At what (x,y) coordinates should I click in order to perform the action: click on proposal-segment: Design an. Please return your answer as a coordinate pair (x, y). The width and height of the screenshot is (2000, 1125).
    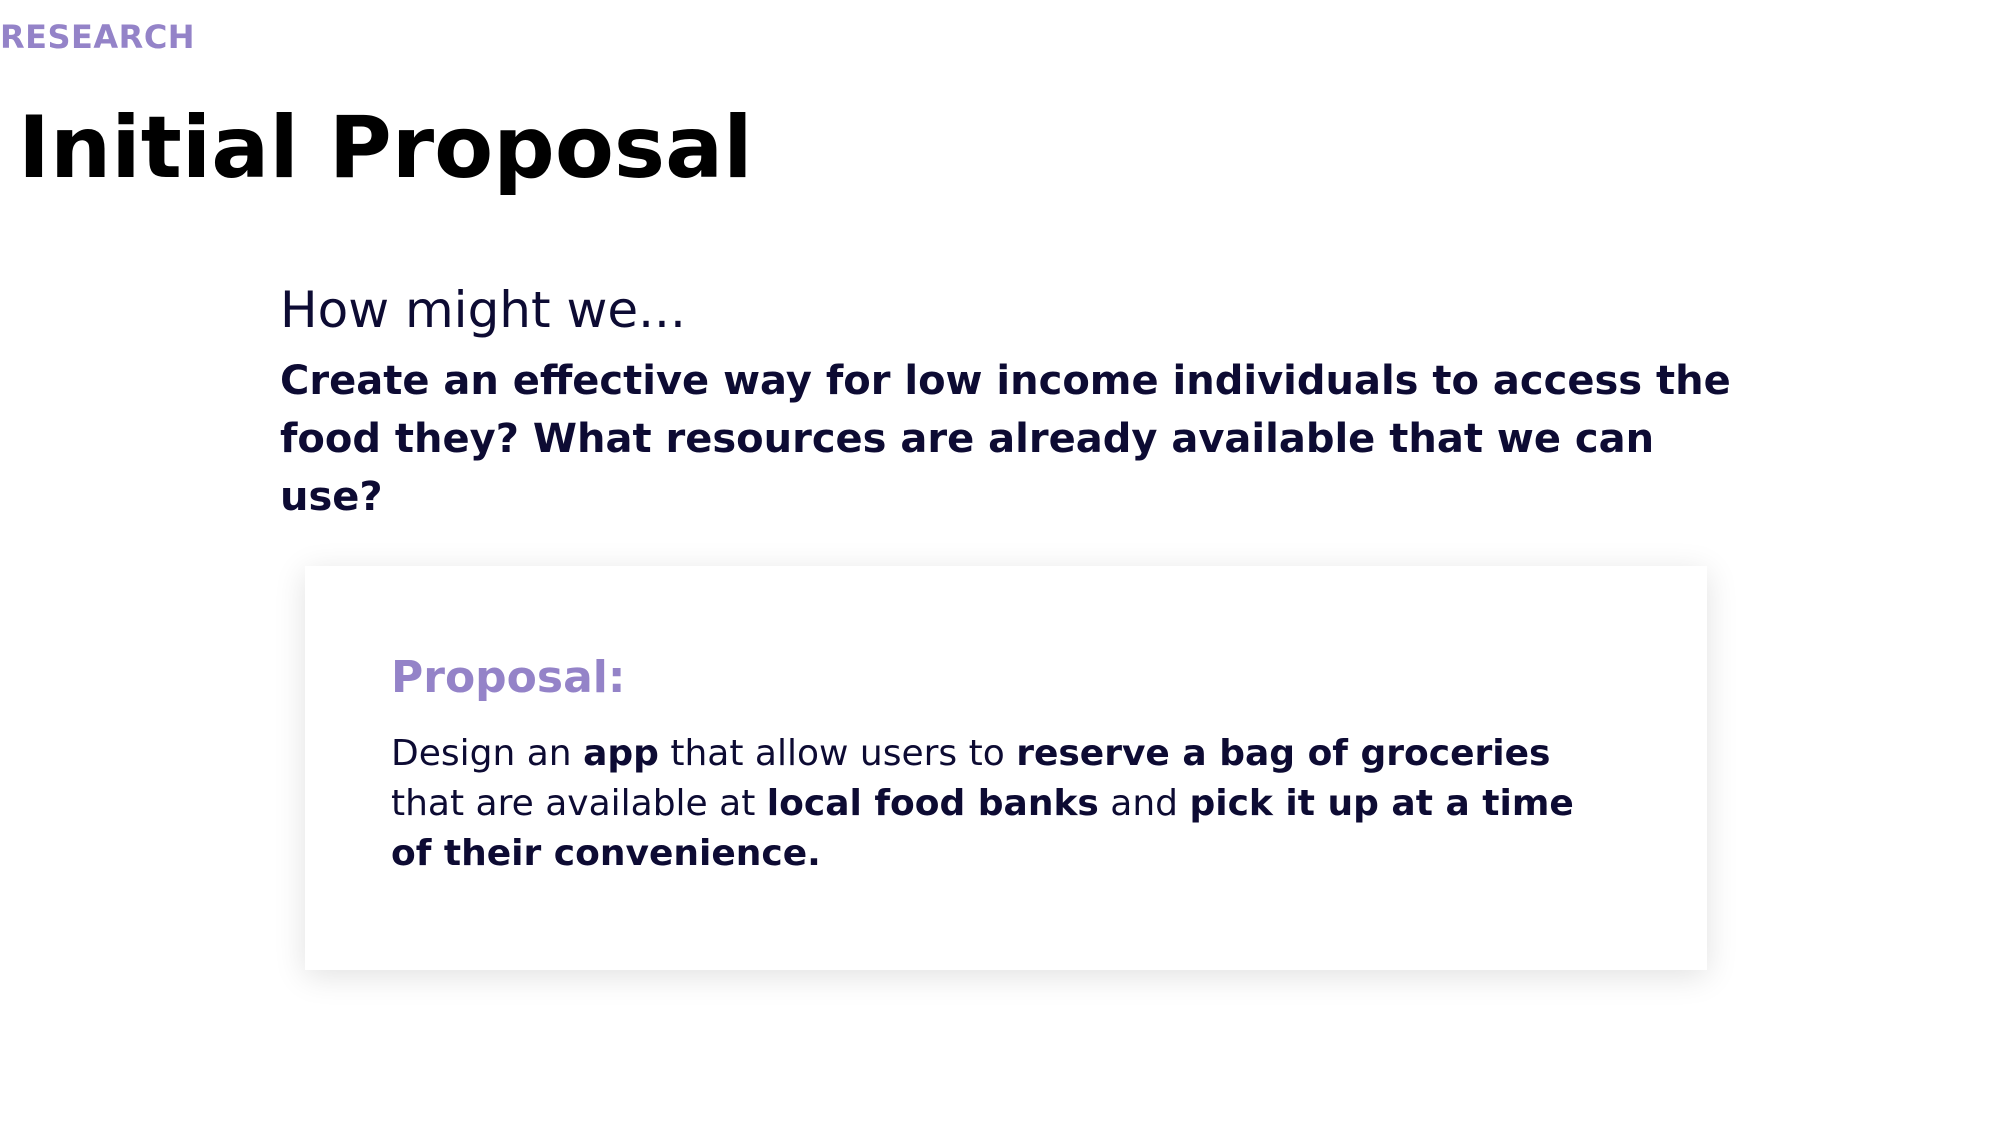
    Looking at the image, I should click on (487, 753).